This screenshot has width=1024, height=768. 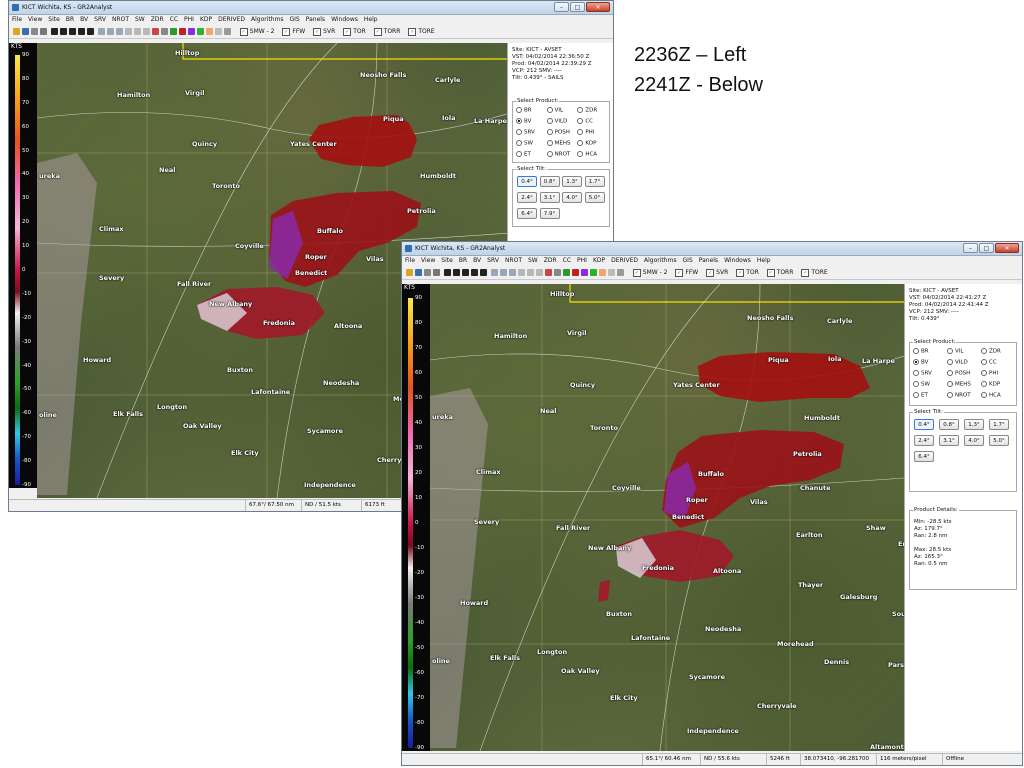 I want to click on maximize-button: □, so click(x=577, y=7).